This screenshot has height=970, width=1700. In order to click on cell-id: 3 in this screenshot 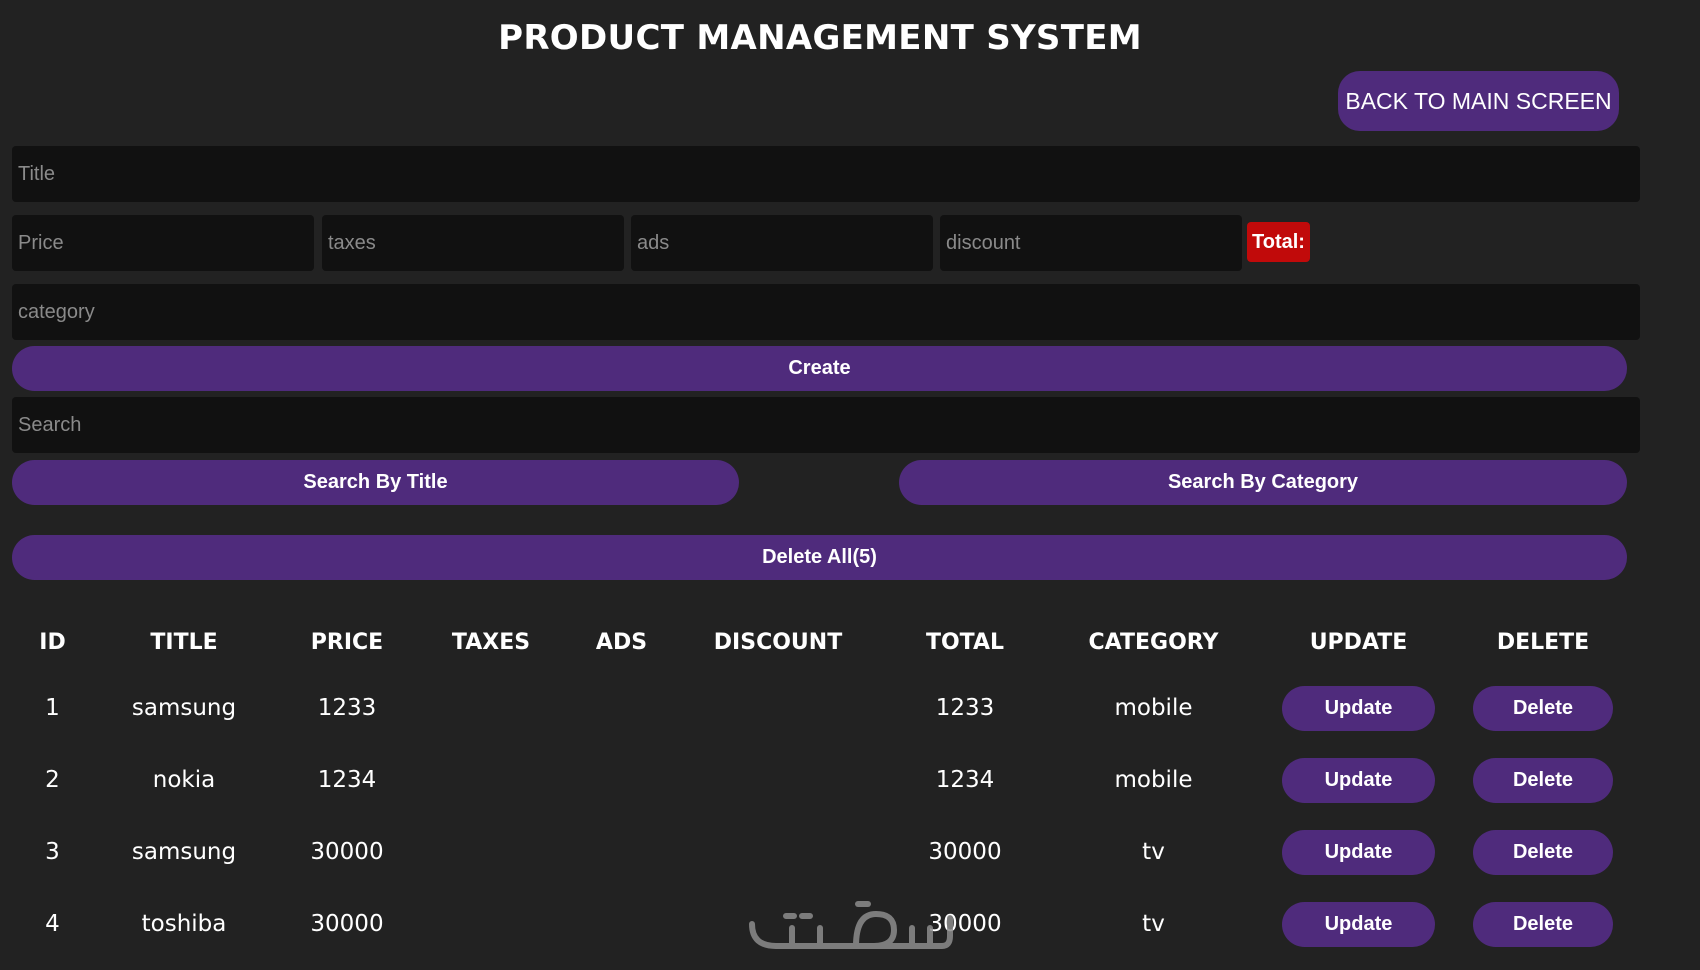, I will do `click(52, 852)`.